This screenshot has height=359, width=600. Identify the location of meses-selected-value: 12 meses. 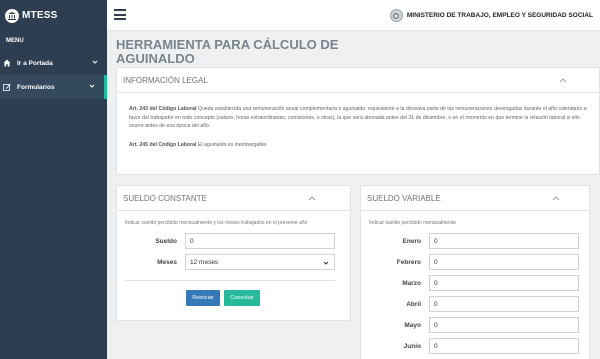
(204, 262).